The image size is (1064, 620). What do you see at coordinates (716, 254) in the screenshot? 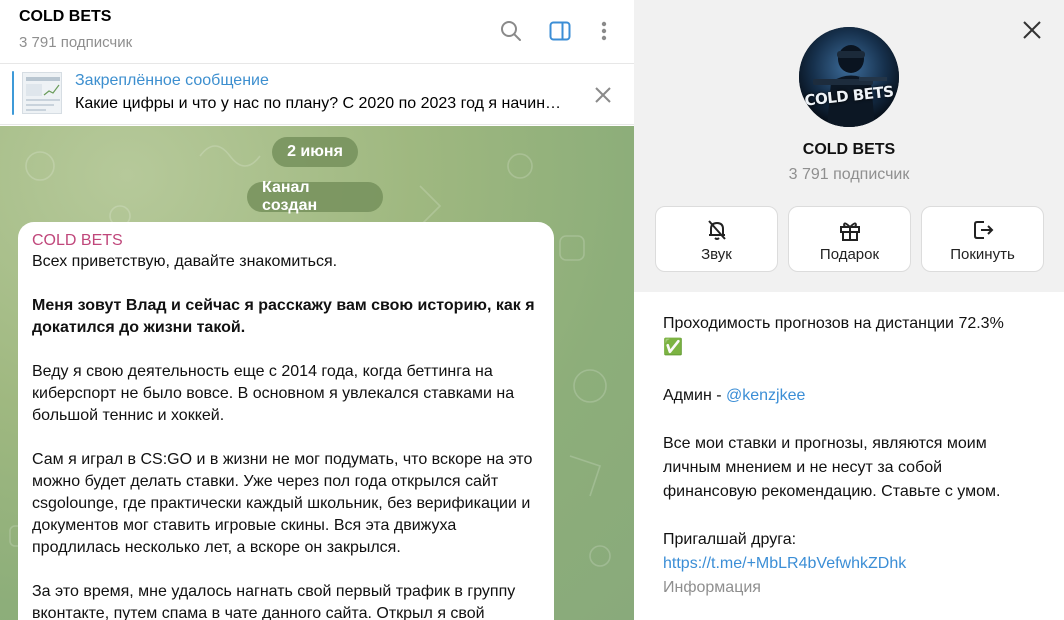
I see `mute-label: Звук` at bounding box center [716, 254].